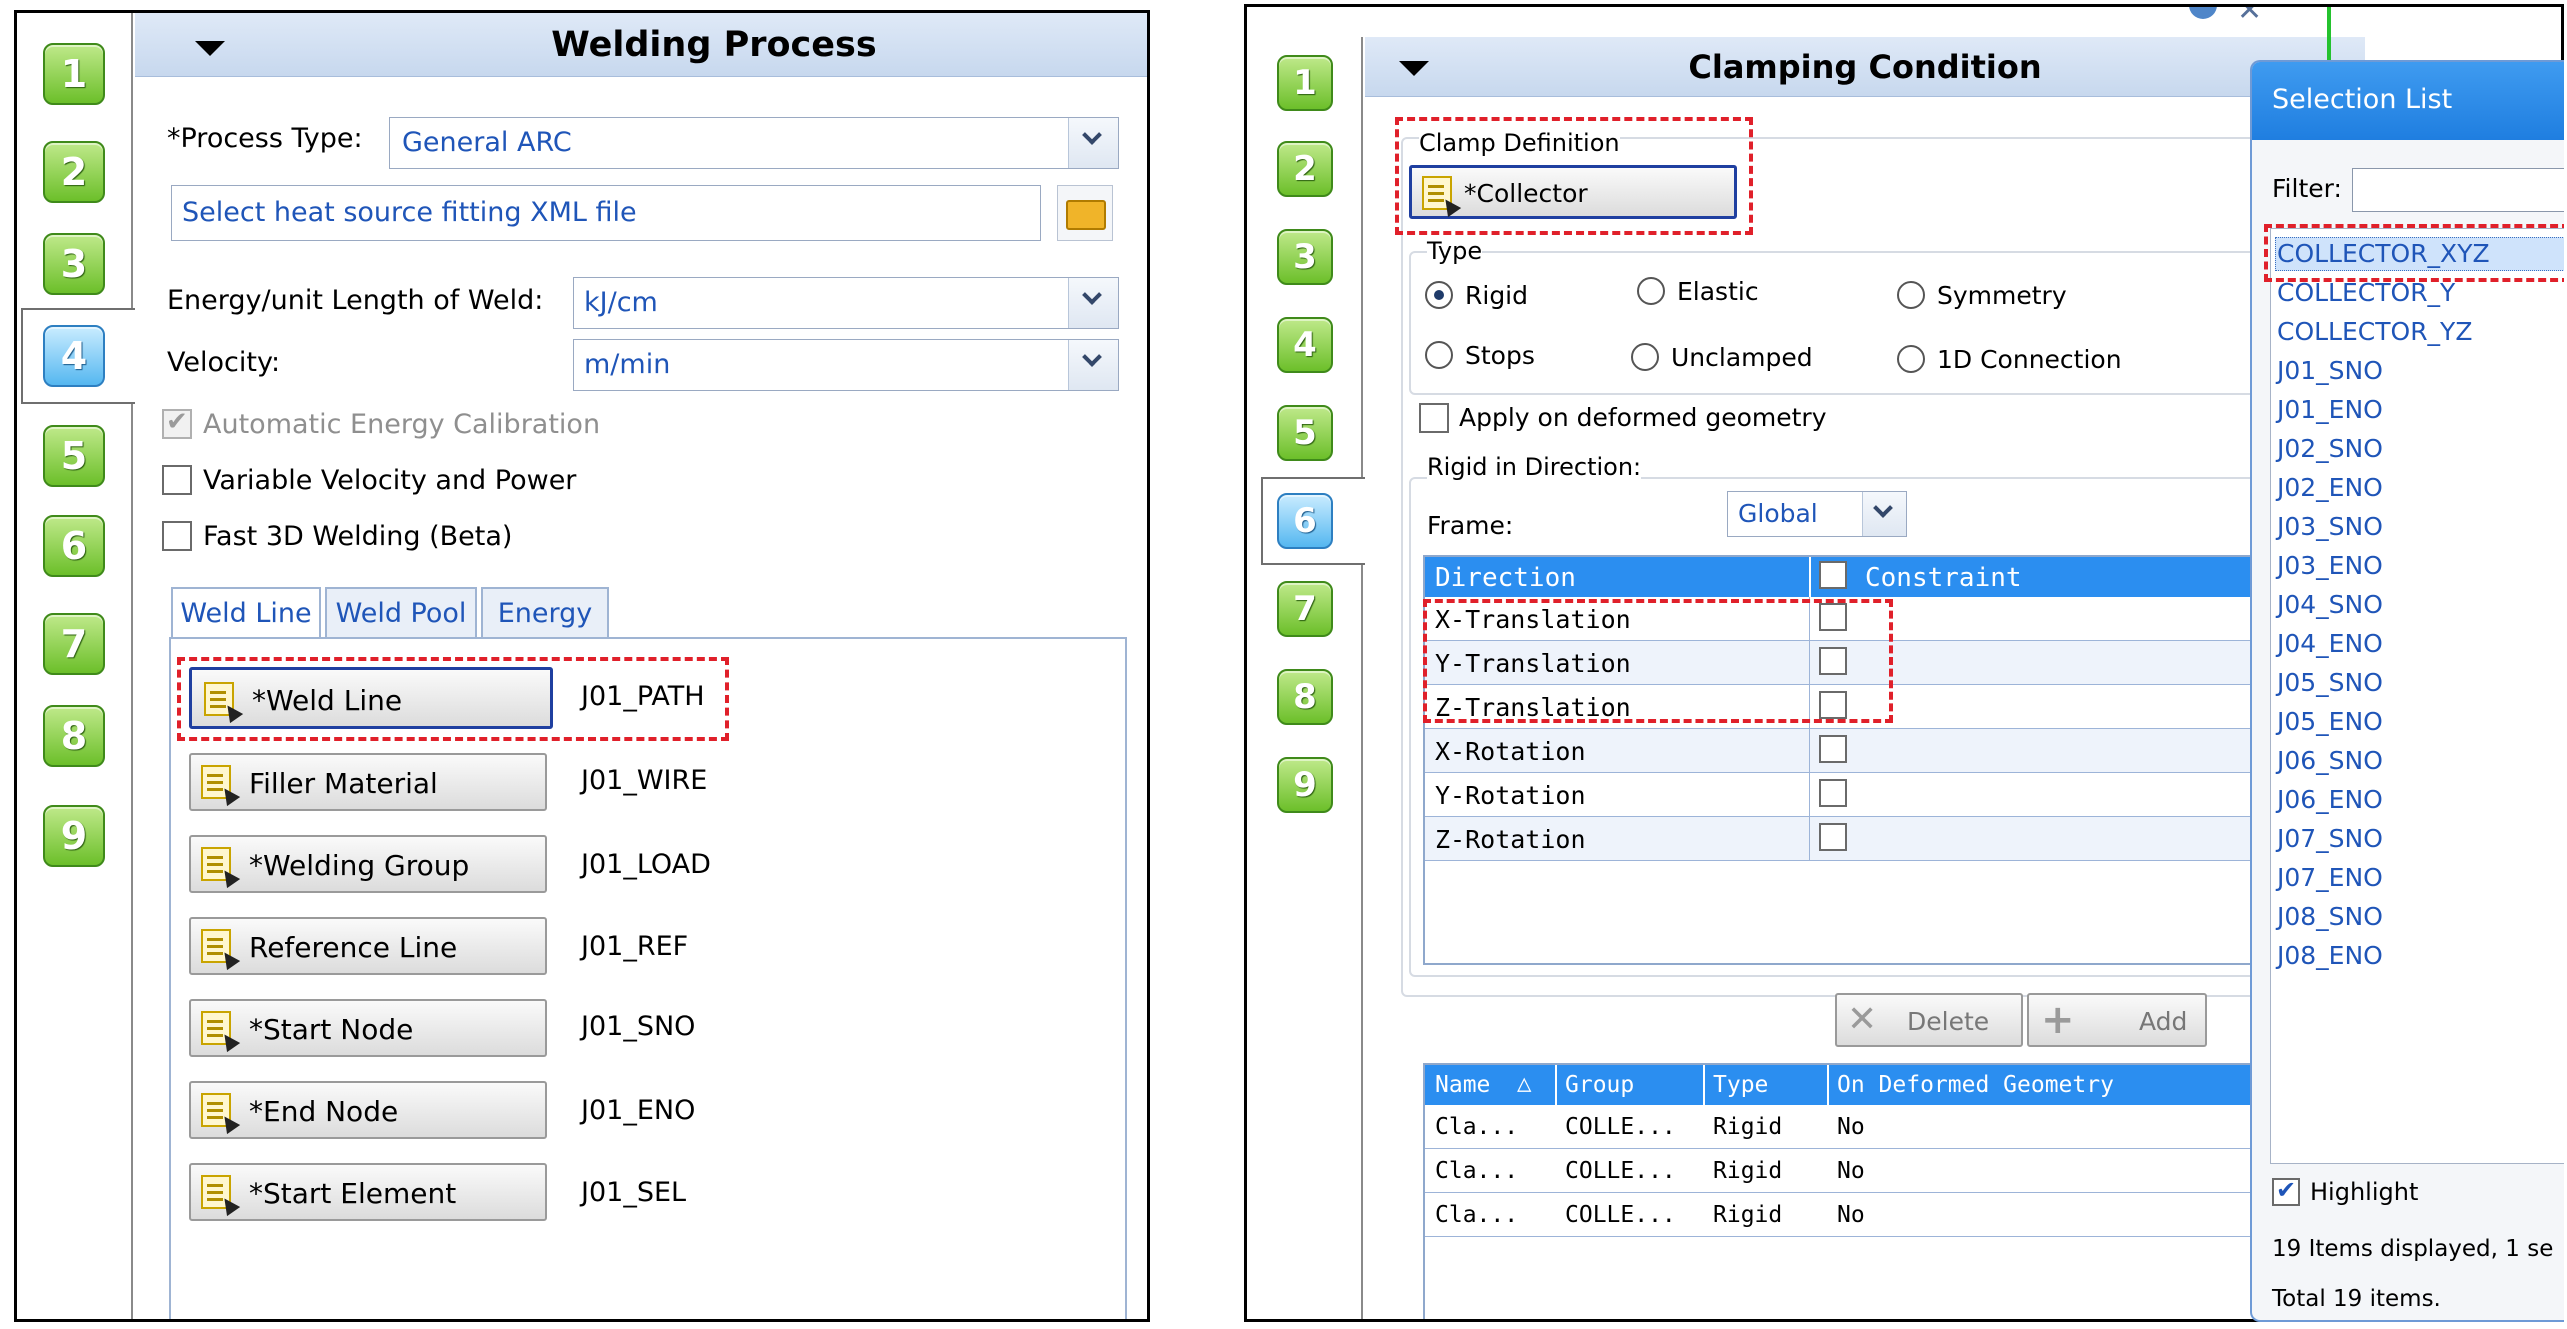  What do you see at coordinates (2330, 877) in the screenshot?
I see `selection-list-item: J07_ENO` at bounding box center [2330, 877].